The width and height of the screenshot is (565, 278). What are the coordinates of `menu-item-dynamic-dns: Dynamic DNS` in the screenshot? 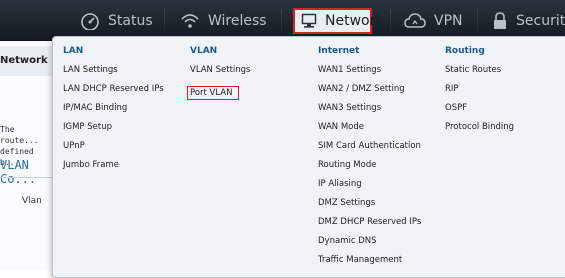 It's located at (369, 241).